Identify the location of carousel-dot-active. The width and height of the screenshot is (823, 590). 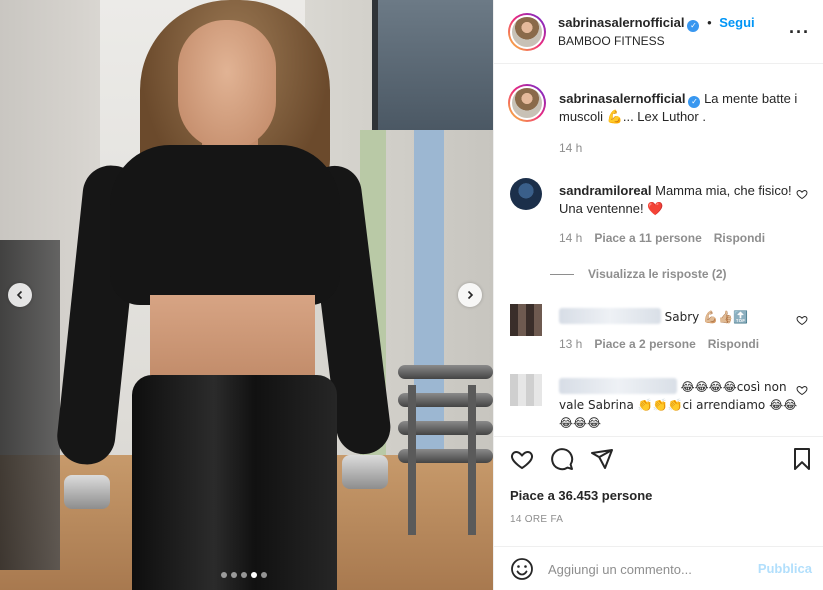
(254, 575).